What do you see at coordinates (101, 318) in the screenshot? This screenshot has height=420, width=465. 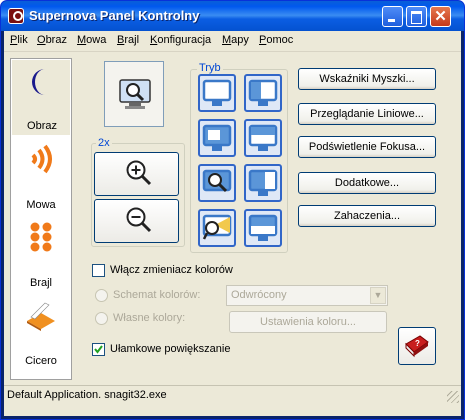 I see `custom-colors-radio` at bounding box center [101, 318].